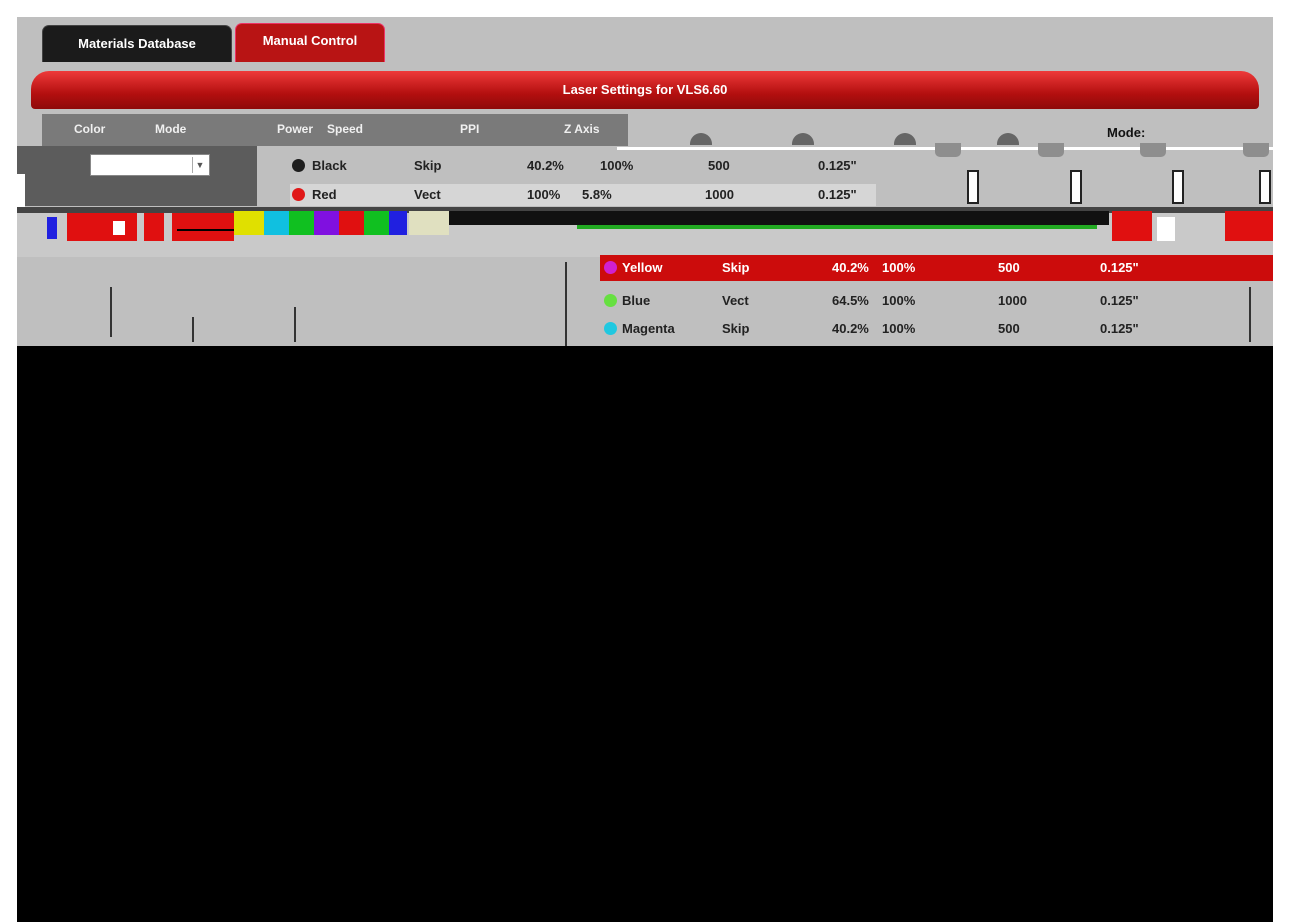 This screenshot has height=922, width=1295. I want to click on render-artifact-band, so click(645, 232).